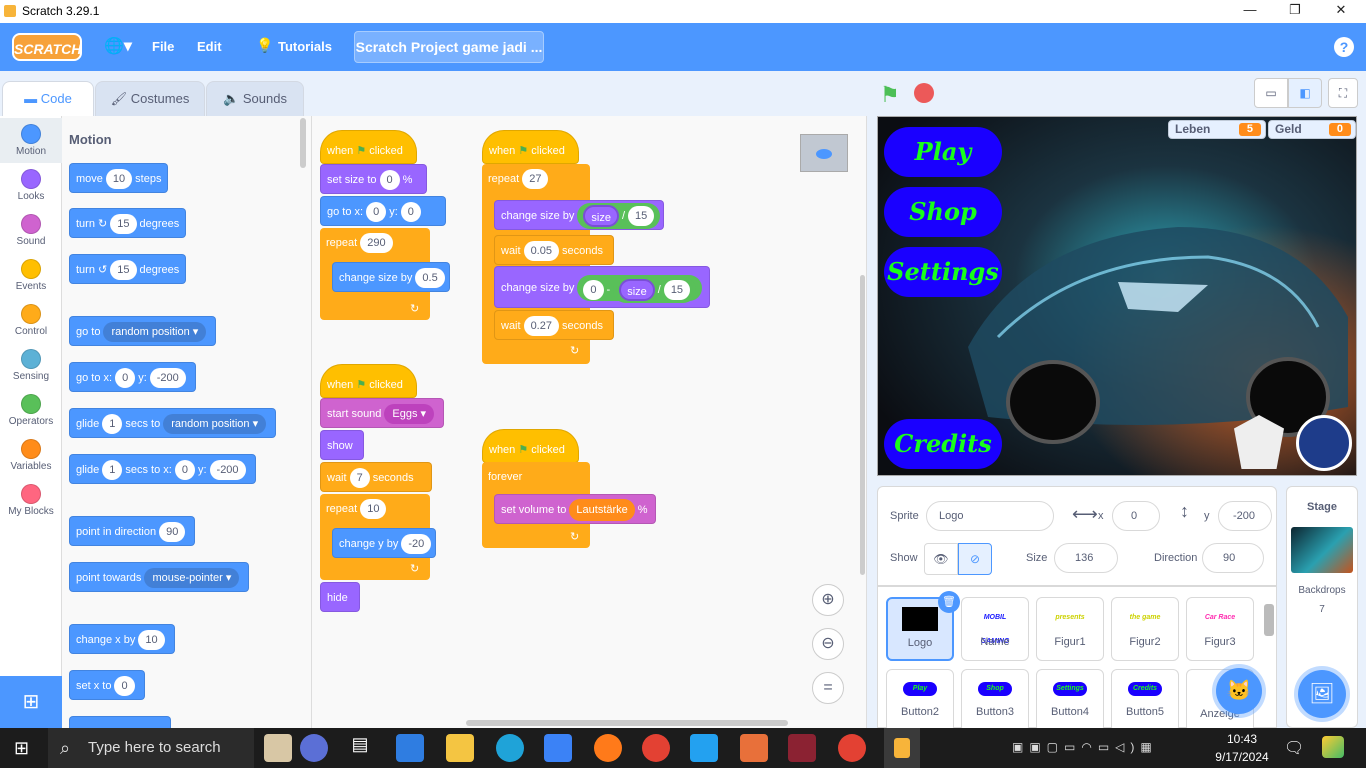 The image size is (1366, 768). What do you see at coordinates (602, 510) in the screenshot?
I see `variable-reporter: Lautstärke` at bounding box center [602, 510].